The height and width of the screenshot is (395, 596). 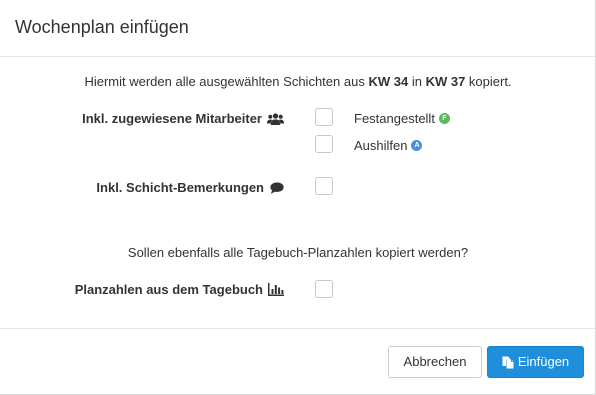 I want to click on remarks-label-text: Inkl. Schicht-Bemerkungen, so click(x=180, y=187).